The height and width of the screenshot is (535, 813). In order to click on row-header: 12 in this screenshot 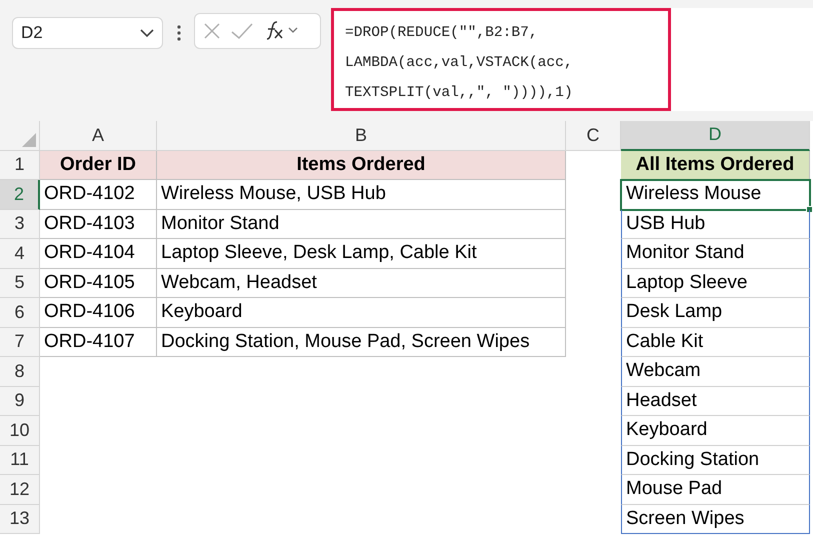, I will do `click(20, 489)`.